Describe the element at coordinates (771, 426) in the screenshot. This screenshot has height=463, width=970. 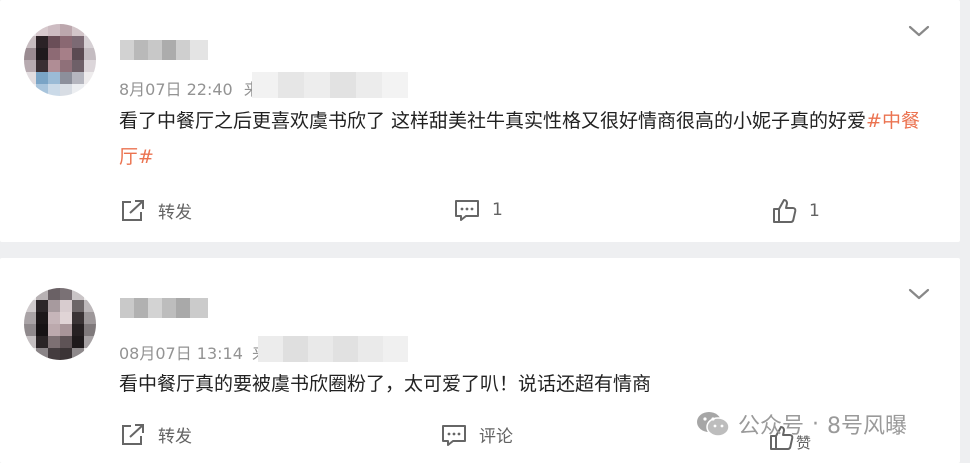
I see `watermark-channel: 公众号` at that location.